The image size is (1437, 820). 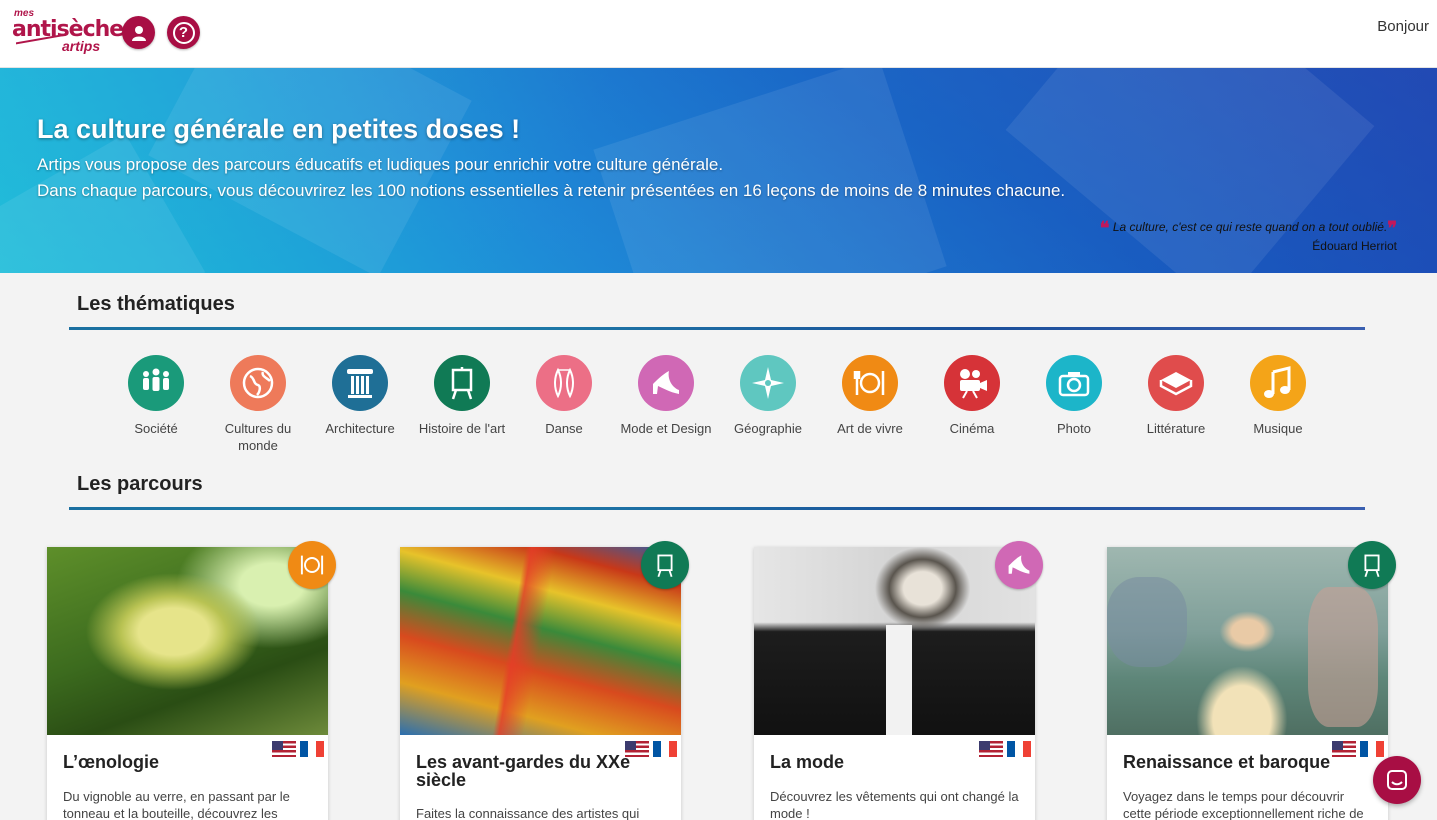 I want to click on open-quote-icon: ❝, so click(x=1104, y=228).